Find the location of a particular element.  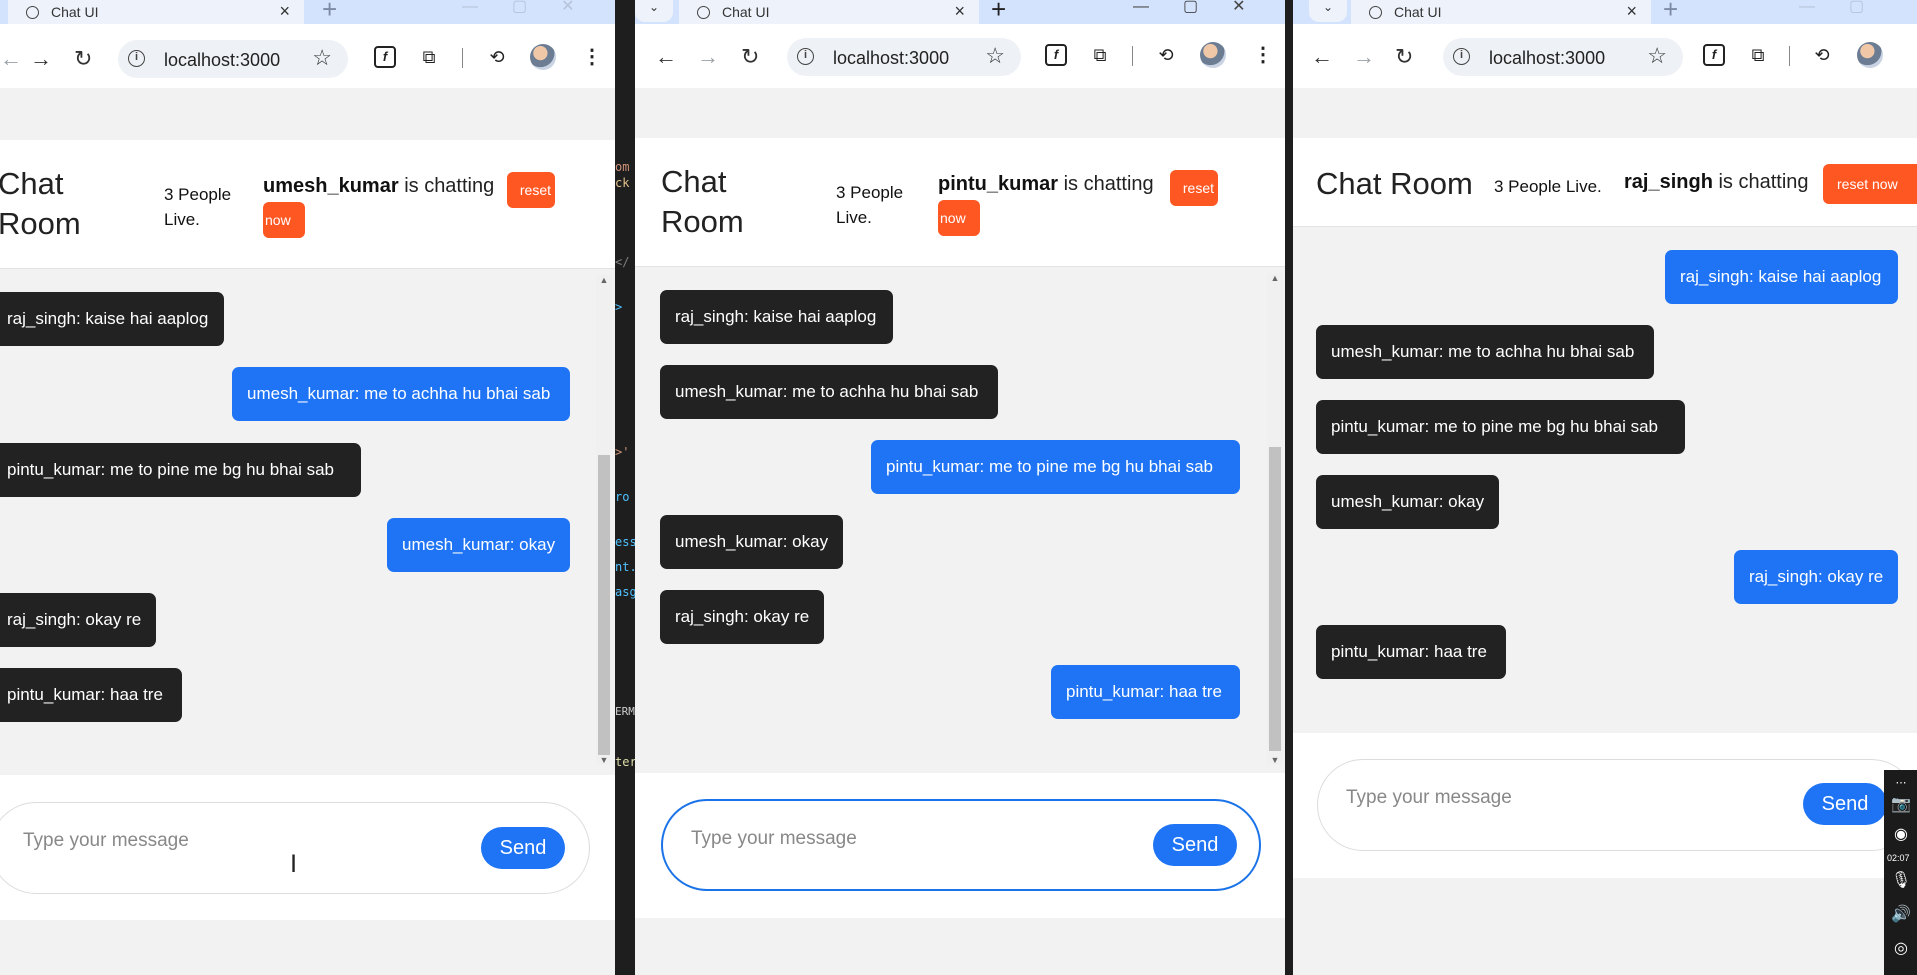

reset-label-line2: now is located at coordinates (953, 218).